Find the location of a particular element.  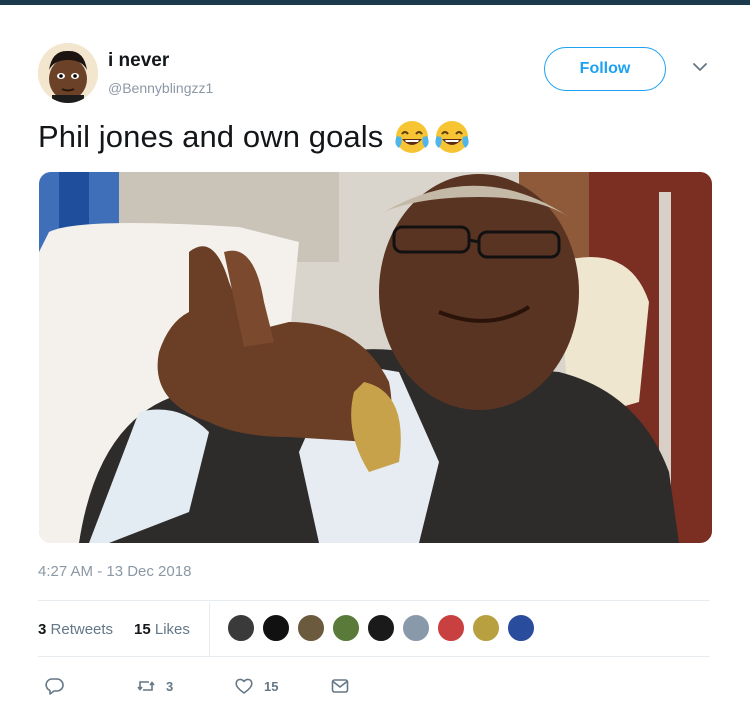

author-avatar is located at coordinates (68, 73).